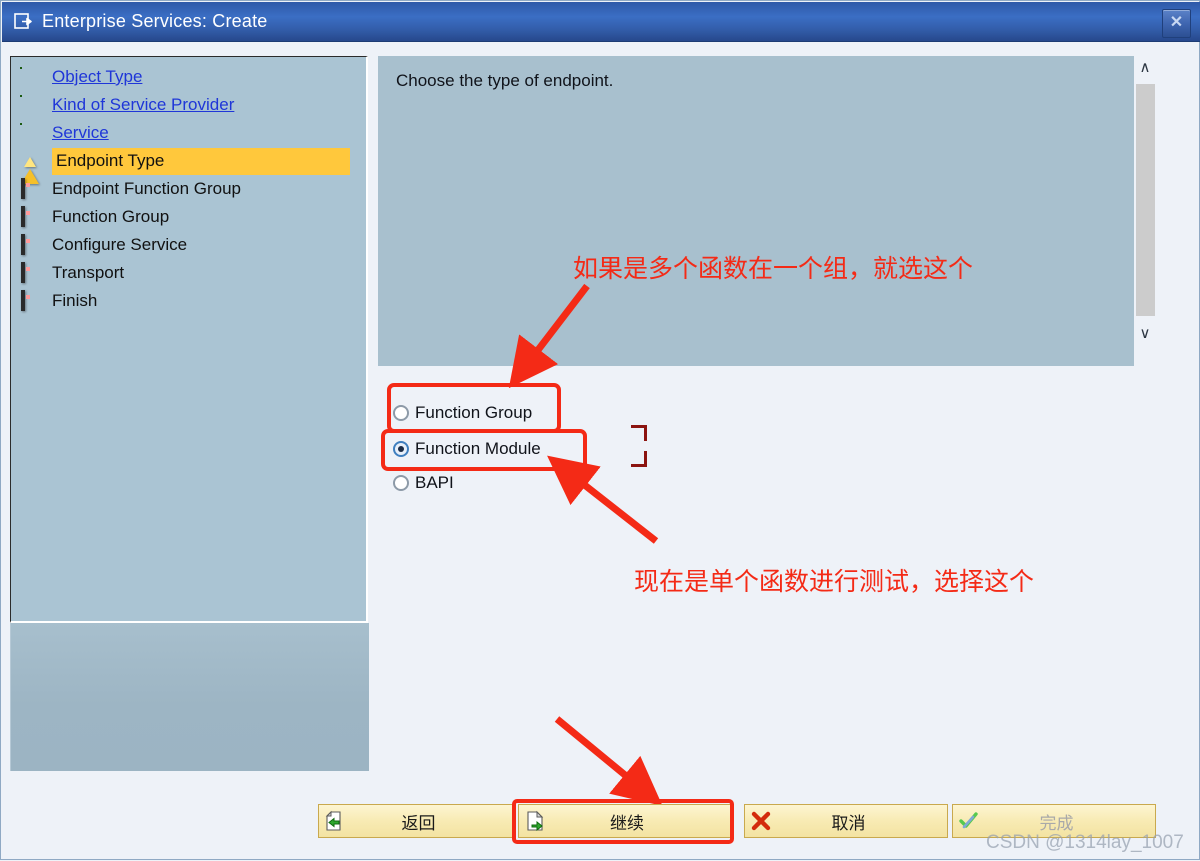 Image resolution: width=1200 pixels, height=861 pixels. I want to click on sidebar-item-object-type: Object Type, so click(188, 77).